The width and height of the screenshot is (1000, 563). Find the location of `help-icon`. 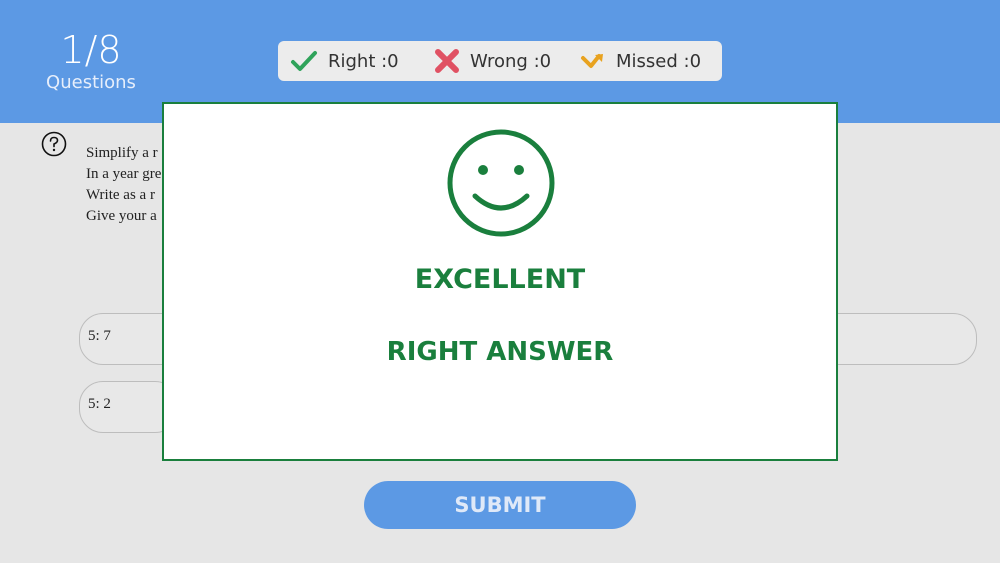

help-icon is located at coordinates (54, 144).